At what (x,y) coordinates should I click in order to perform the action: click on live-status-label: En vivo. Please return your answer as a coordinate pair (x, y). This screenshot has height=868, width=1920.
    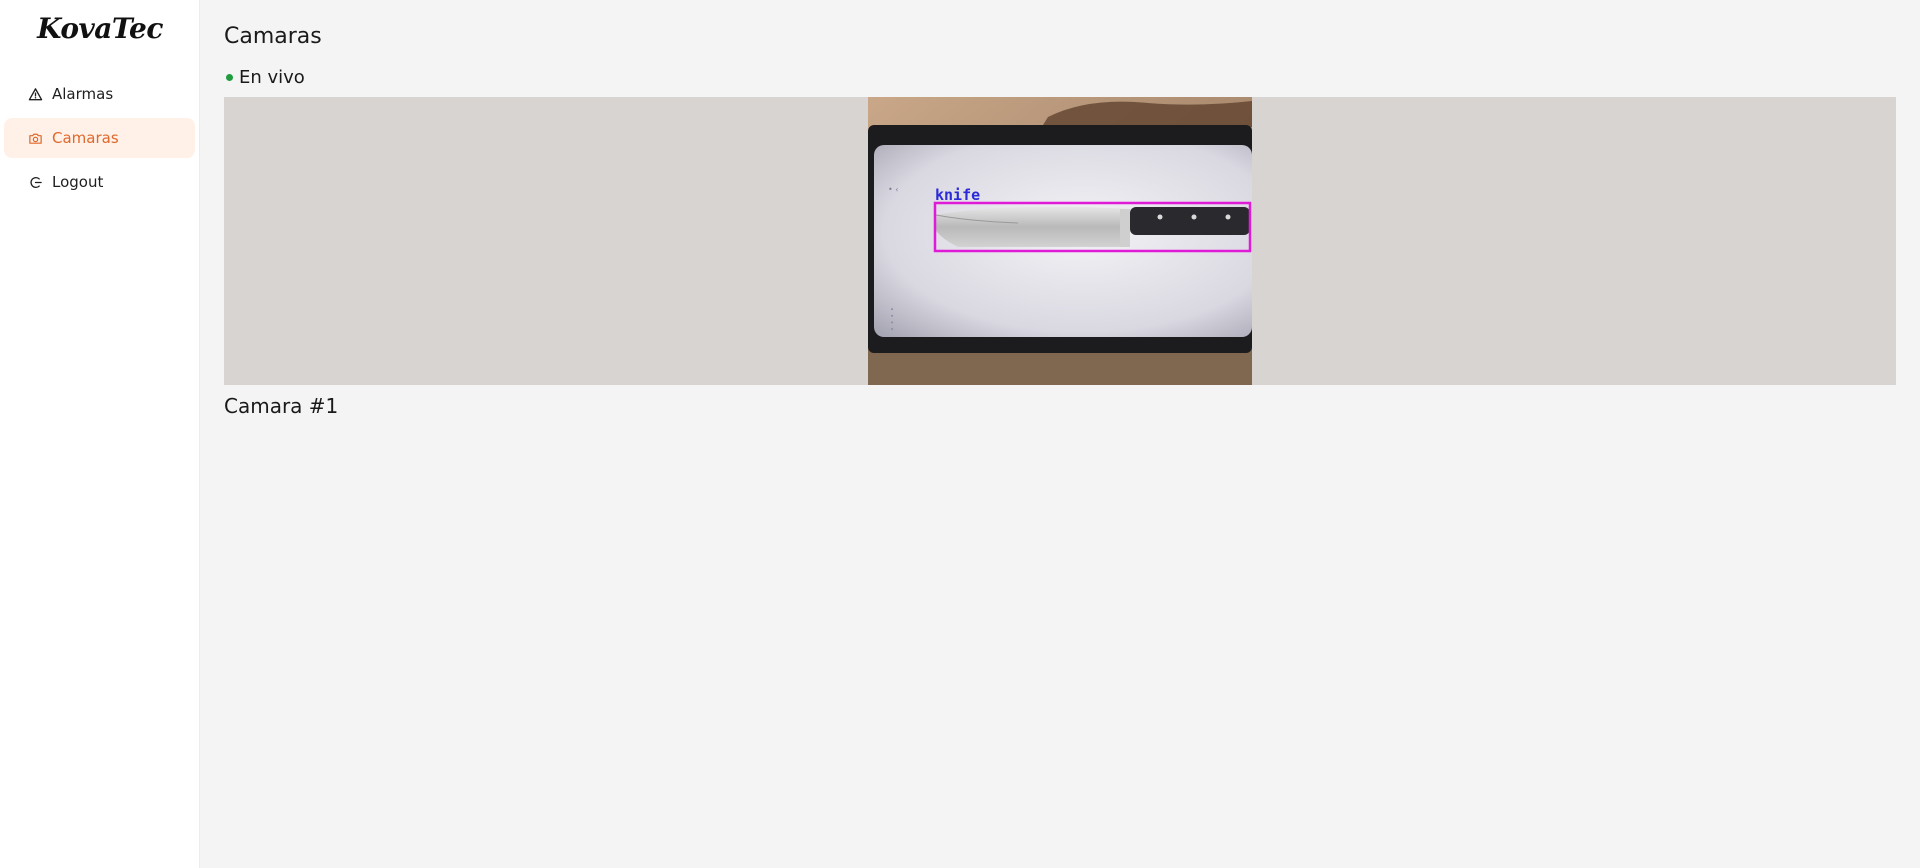
    Looking at the image, I should click on (272, 77).